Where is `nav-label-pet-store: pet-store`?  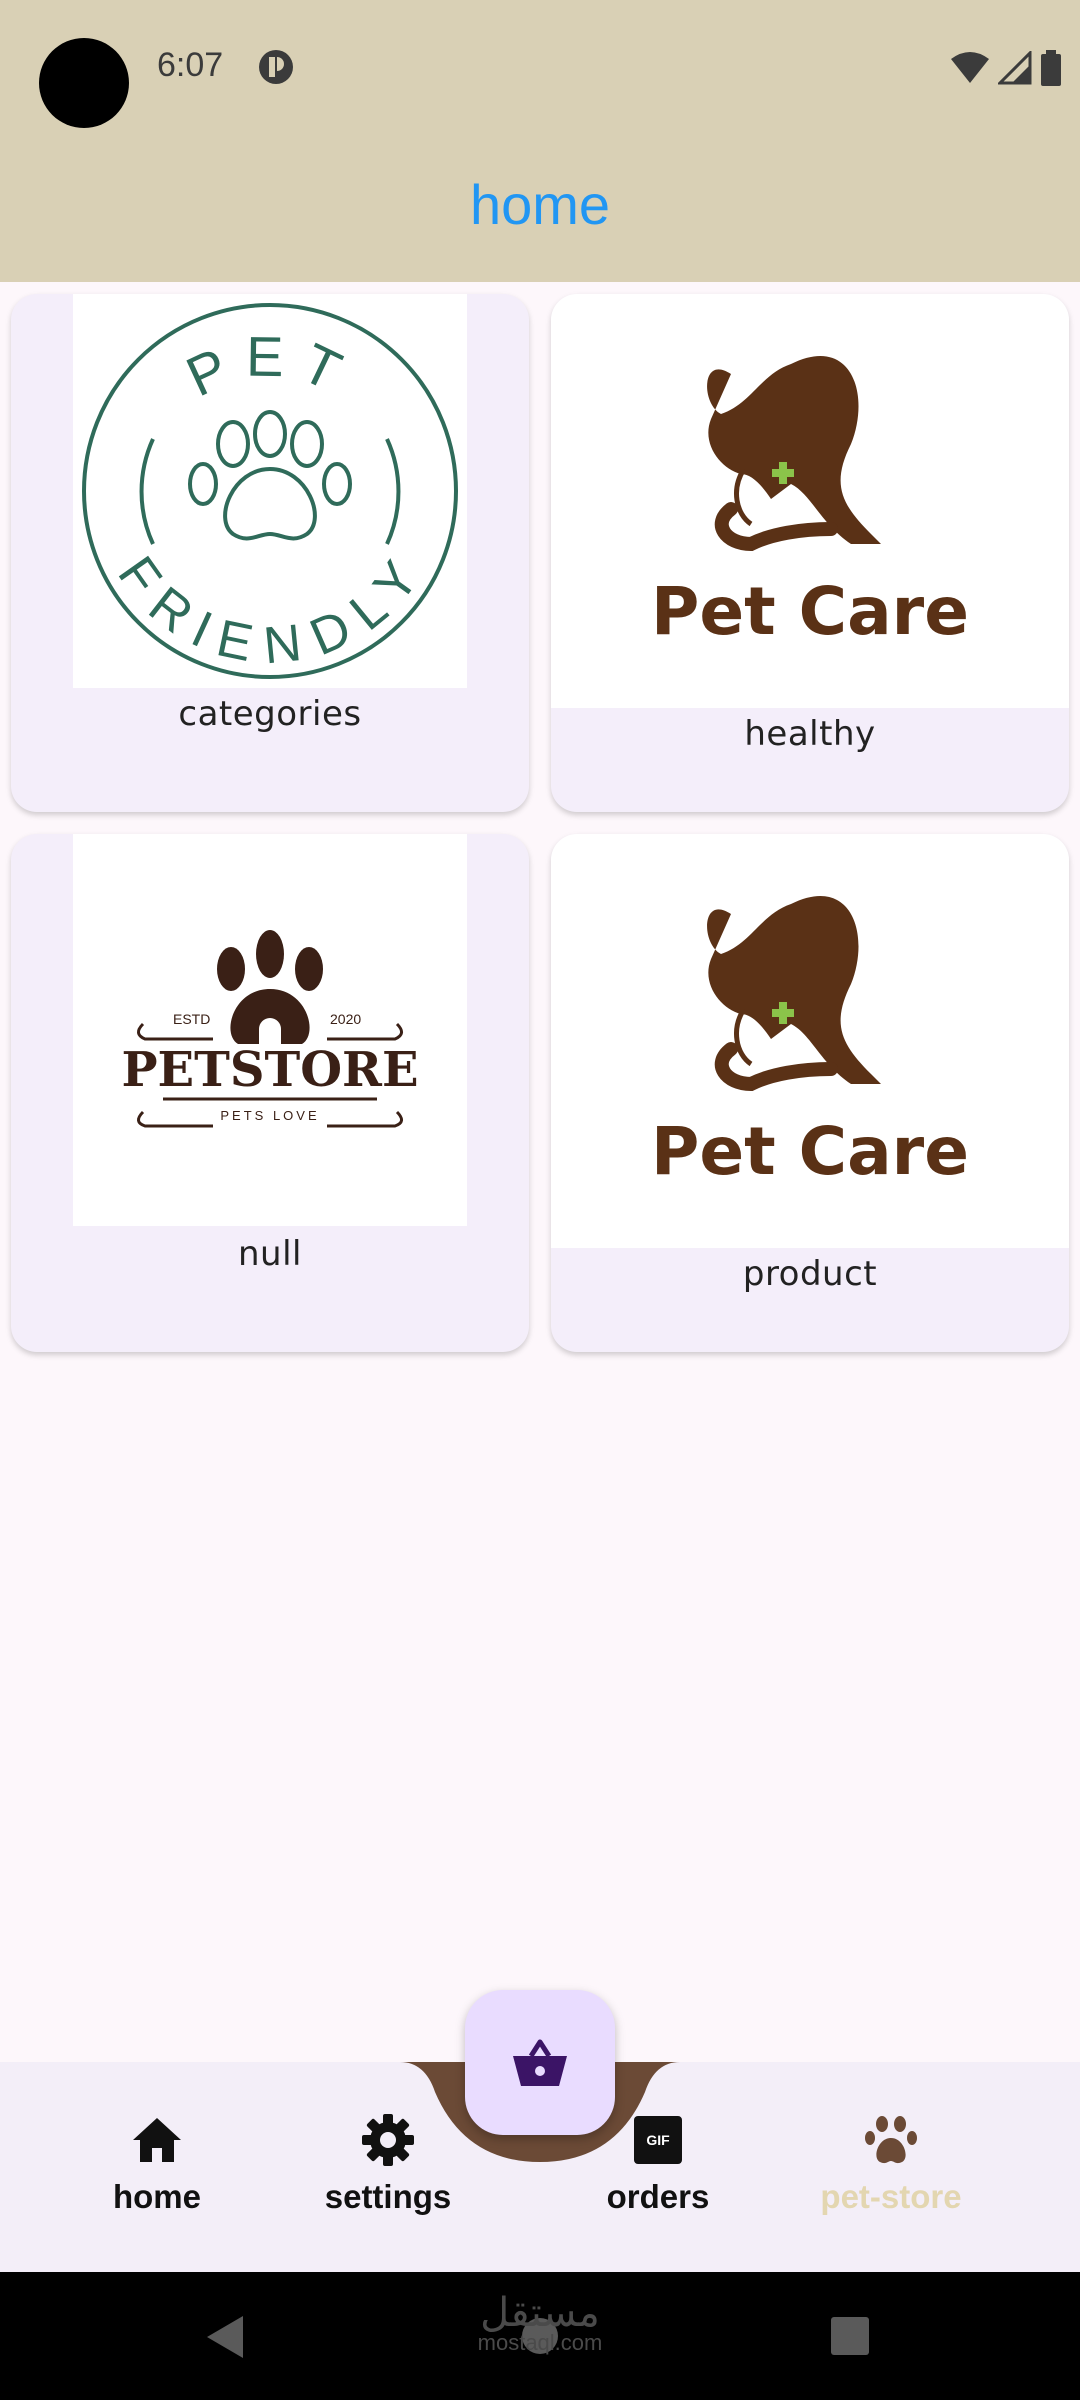 nav-label-pet-store: pet-store is located at coordinates (891, 2196).